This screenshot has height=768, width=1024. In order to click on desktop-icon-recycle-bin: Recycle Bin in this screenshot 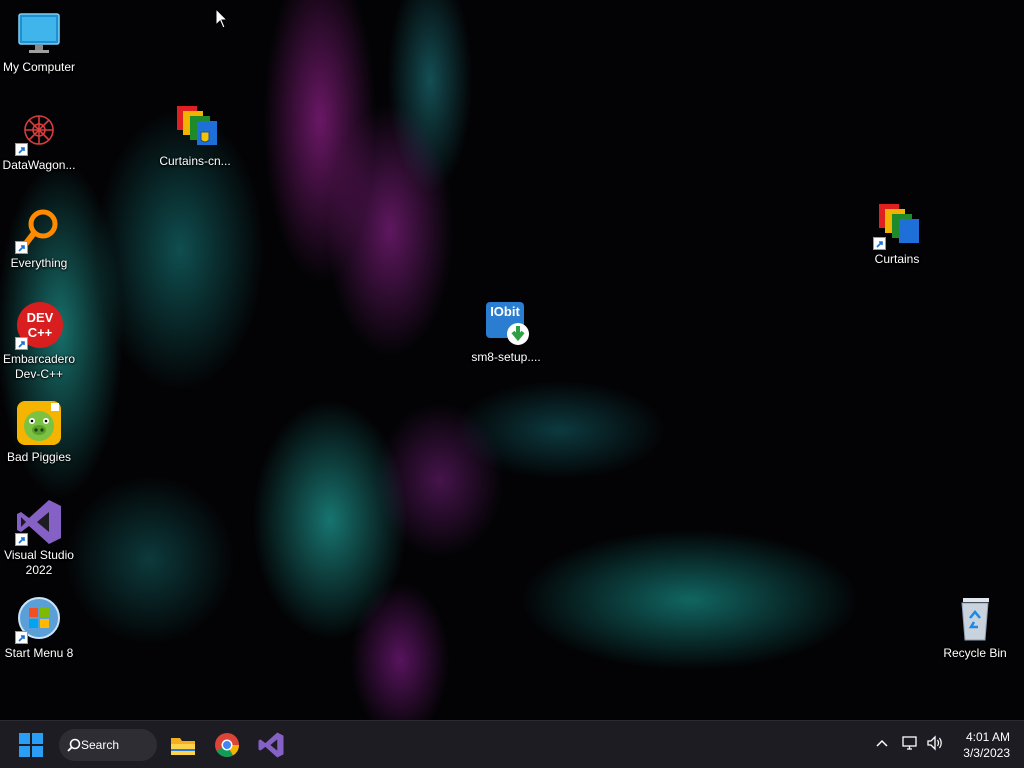, I will do `click(975, 628)`.